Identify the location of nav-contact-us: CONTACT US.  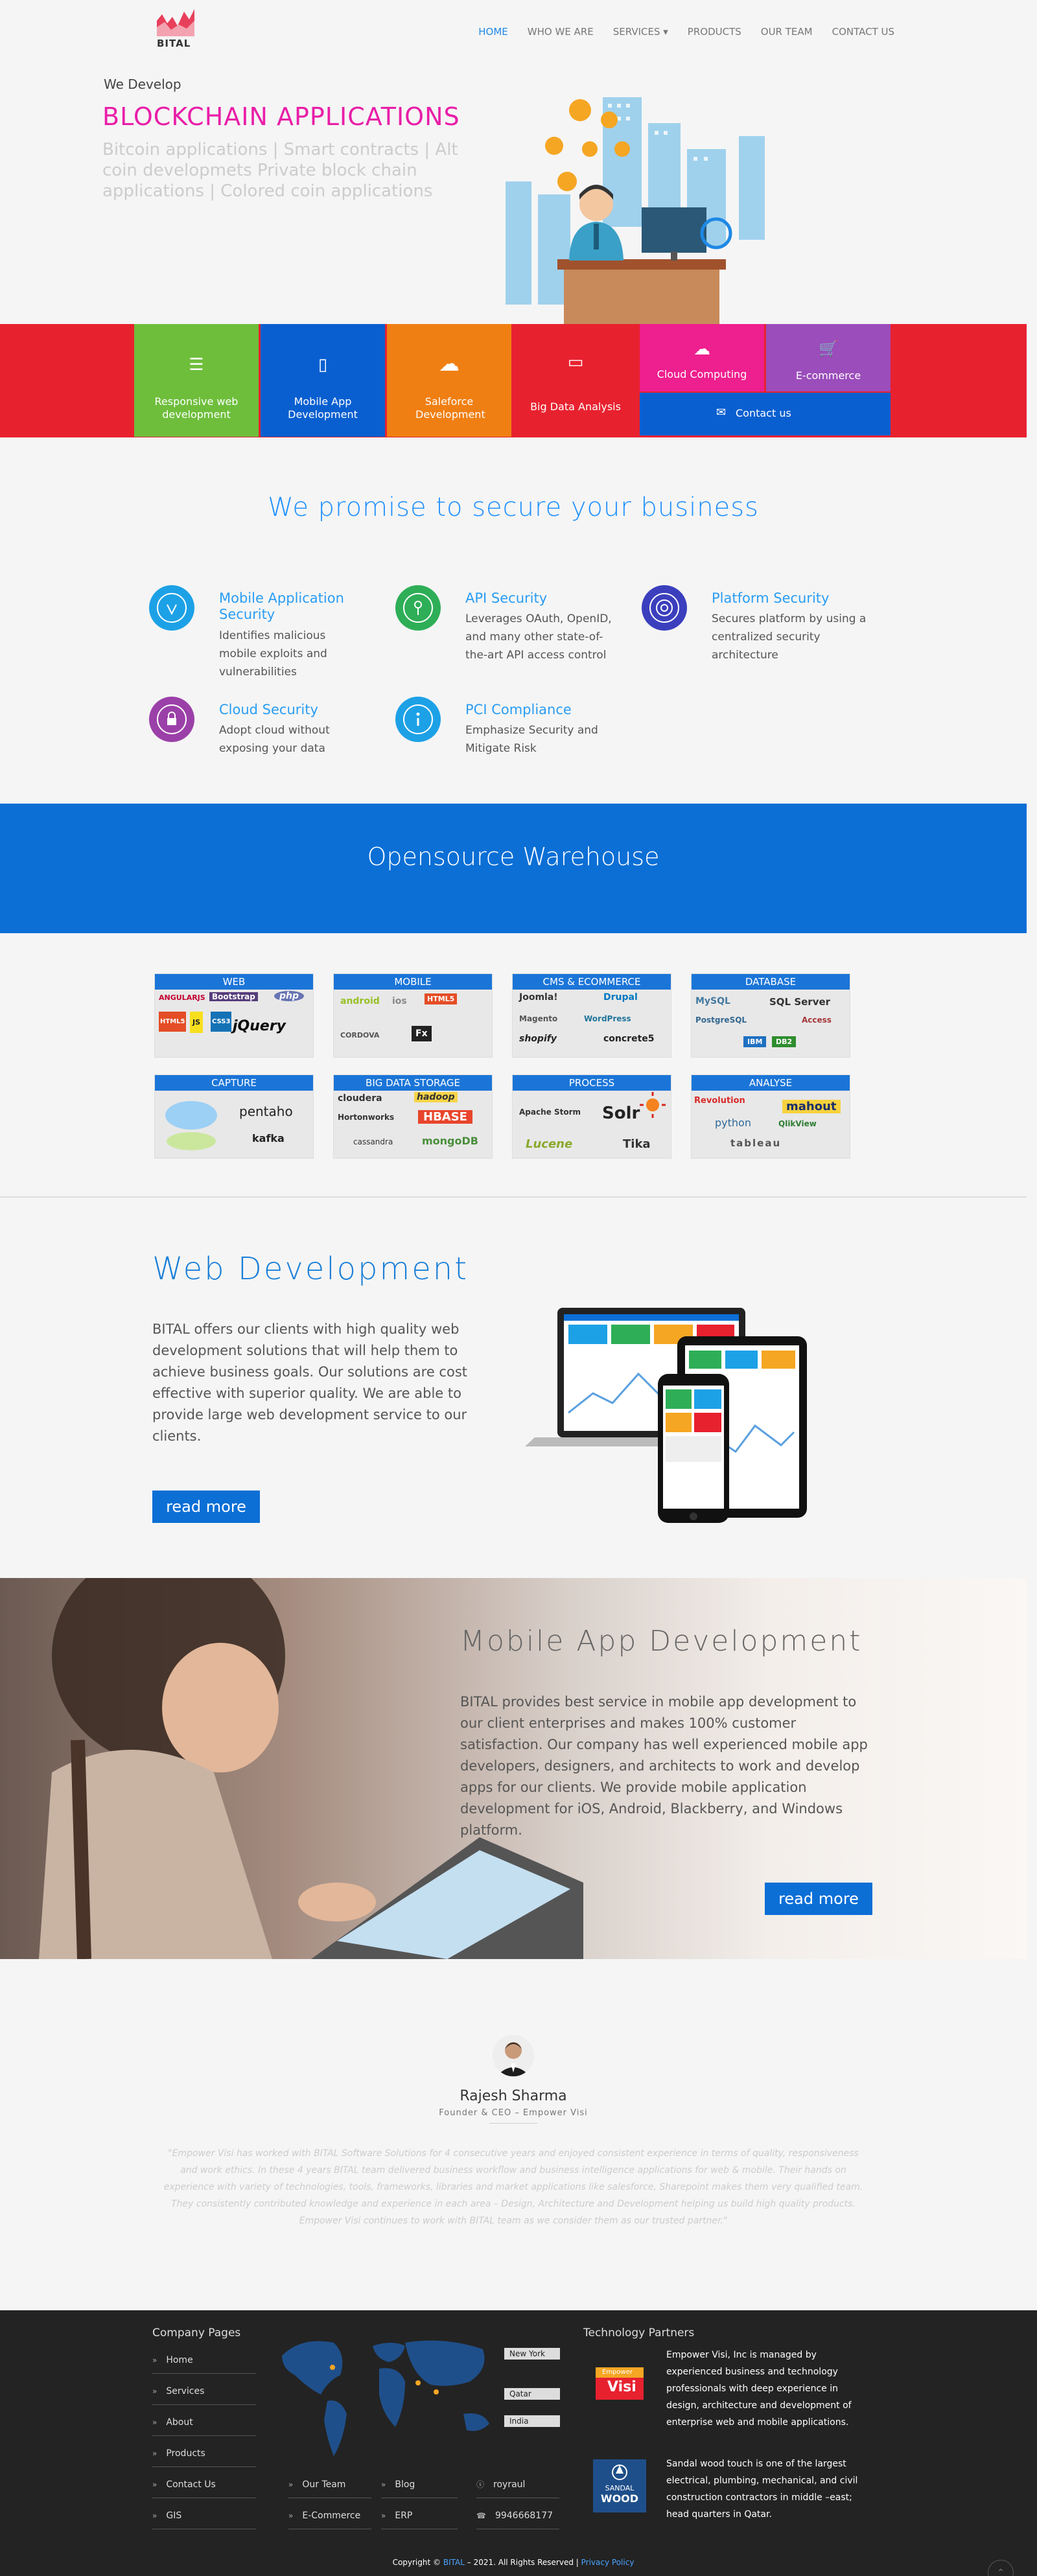
(863, 32).